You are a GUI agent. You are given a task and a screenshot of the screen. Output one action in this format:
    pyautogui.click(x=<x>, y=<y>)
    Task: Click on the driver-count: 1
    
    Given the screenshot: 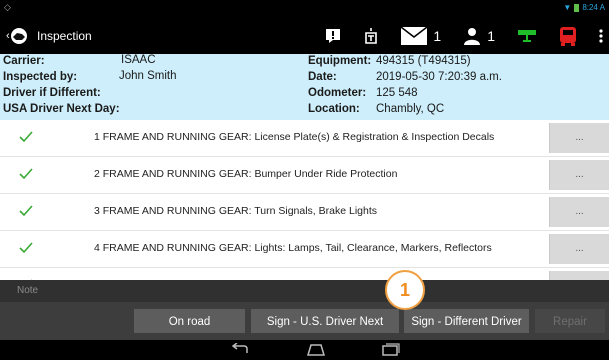 What is the action you would take?
    pyautogui.click(x=491, y=35)
    